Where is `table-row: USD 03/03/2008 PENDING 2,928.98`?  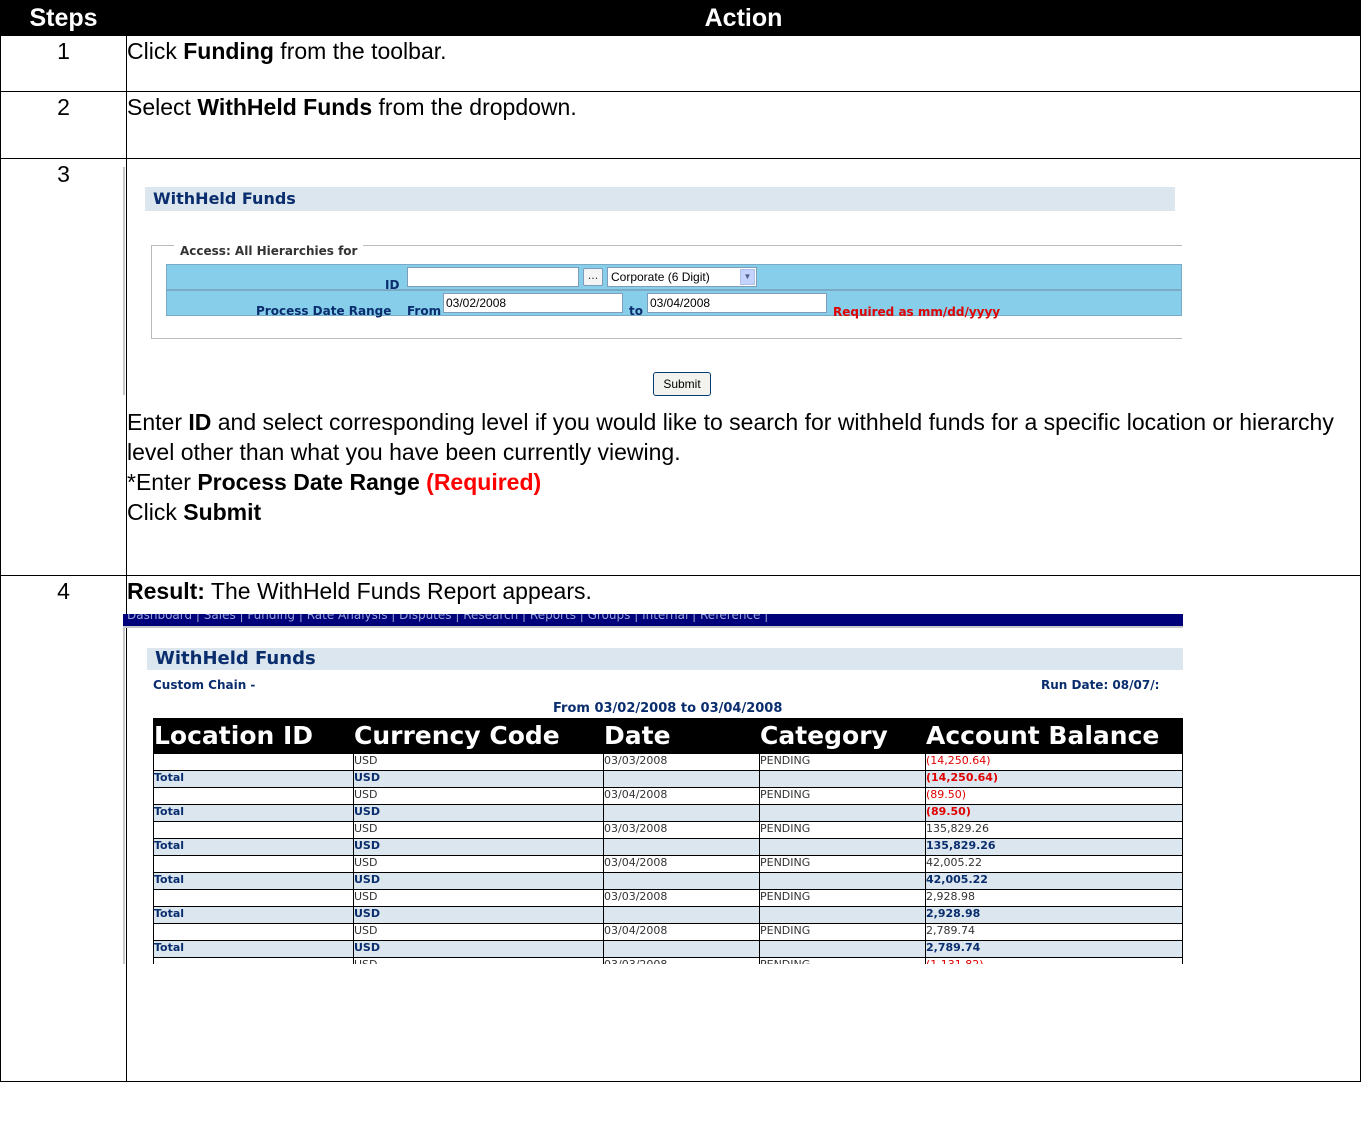 table-row: USD 03/03/2008 PENDING 2,928.98 is located at coordinates (668, 898).